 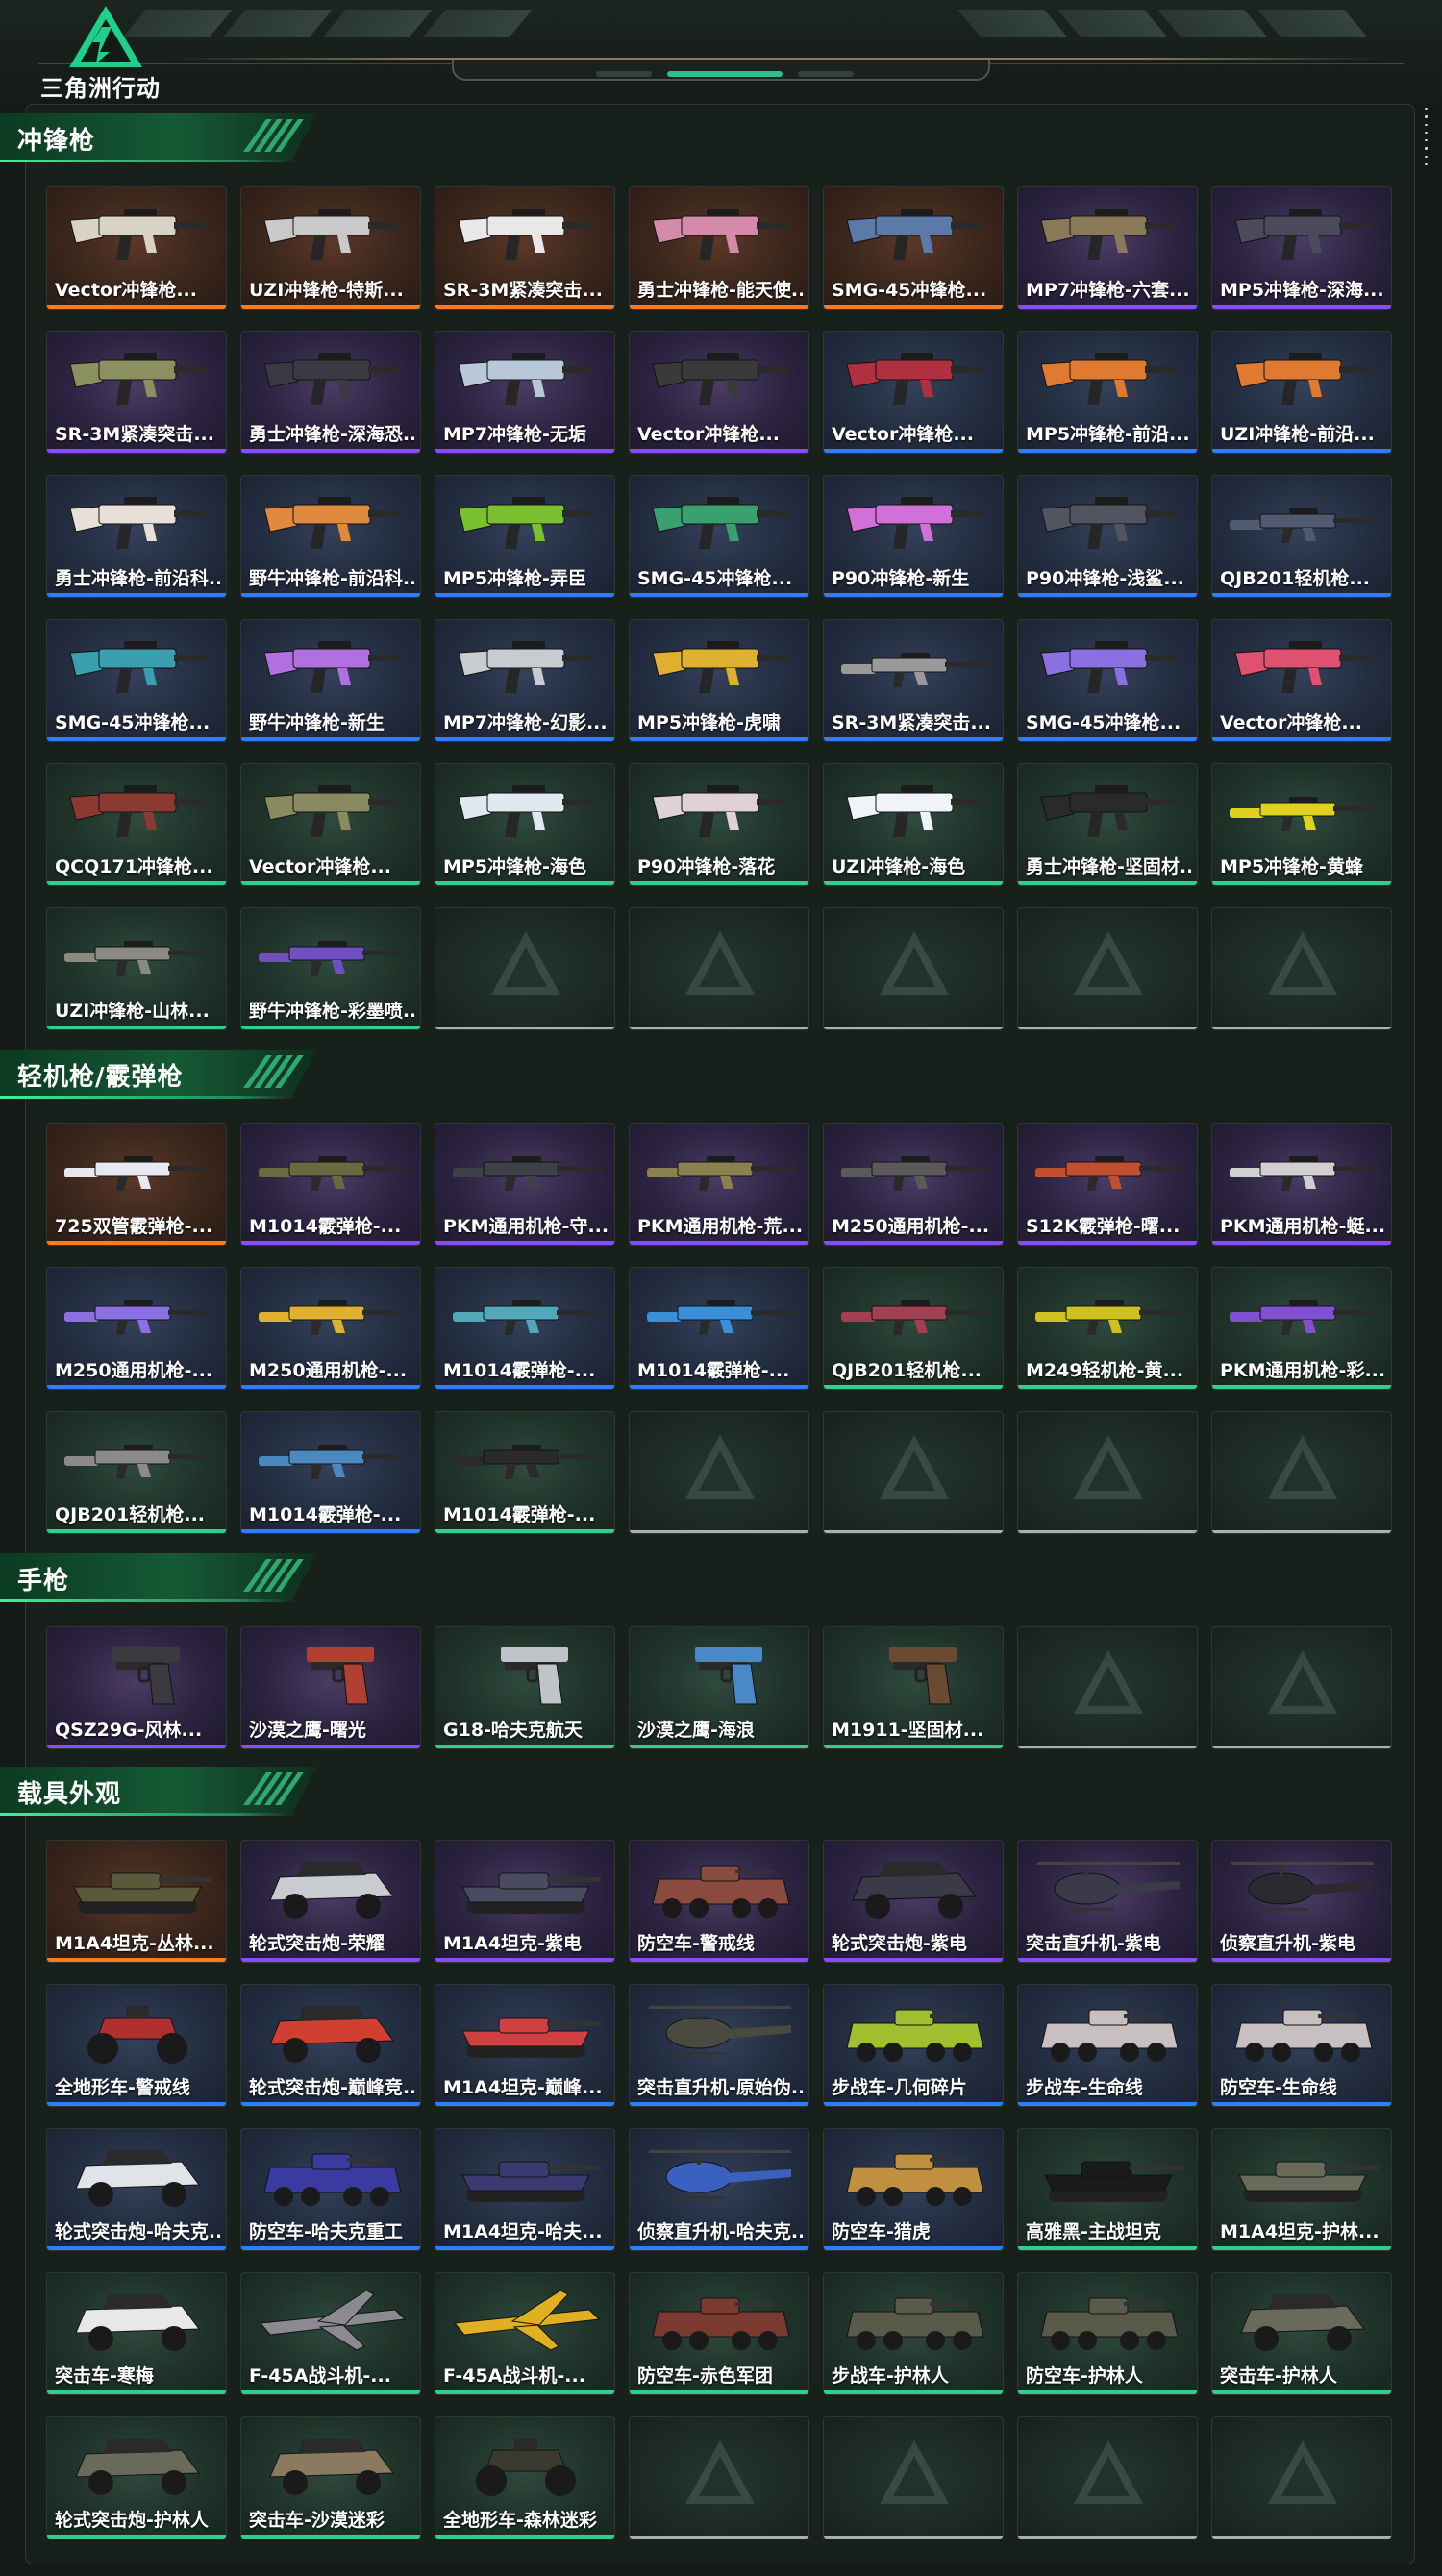 What do you see at coordinates (330, 1902) in the screenshot?
I see `item-card: 轮式突击炮-荣耀` at bounding box center [330, 1902].